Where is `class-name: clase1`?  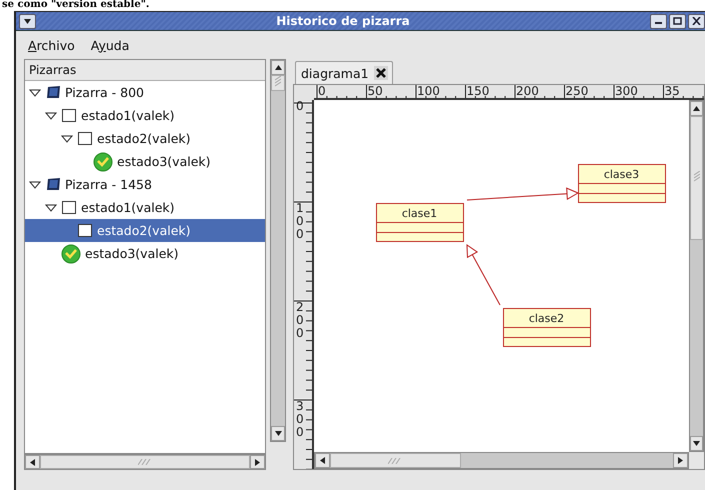 class-name: clase1 is located at coordinates (420, 213).